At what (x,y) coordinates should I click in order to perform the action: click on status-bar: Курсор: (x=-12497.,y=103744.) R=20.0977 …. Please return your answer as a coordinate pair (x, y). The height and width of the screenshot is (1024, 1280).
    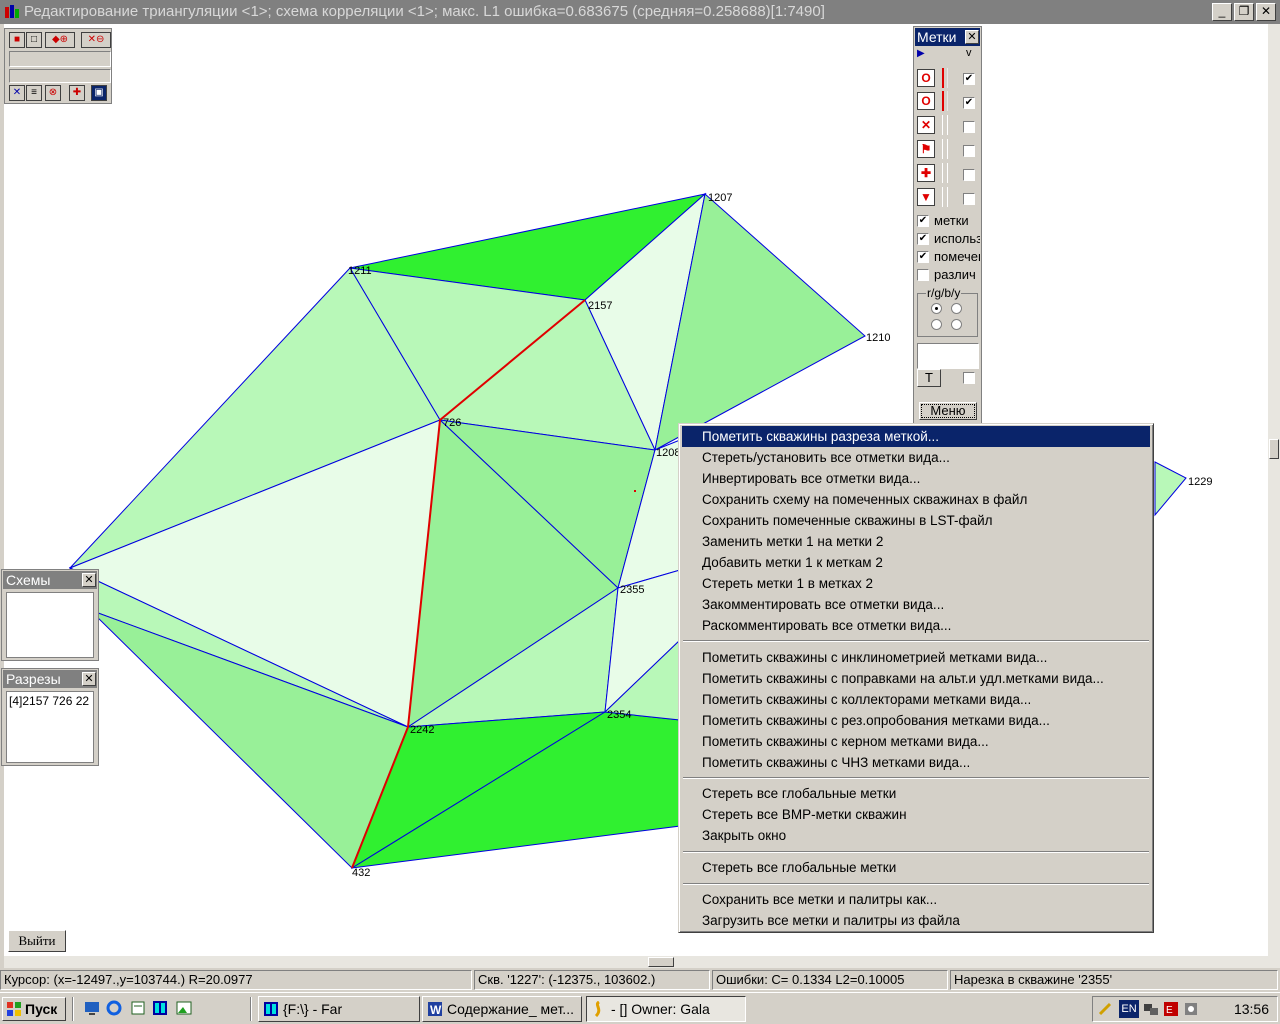
    Looking at the image, I should click on (640, 980).